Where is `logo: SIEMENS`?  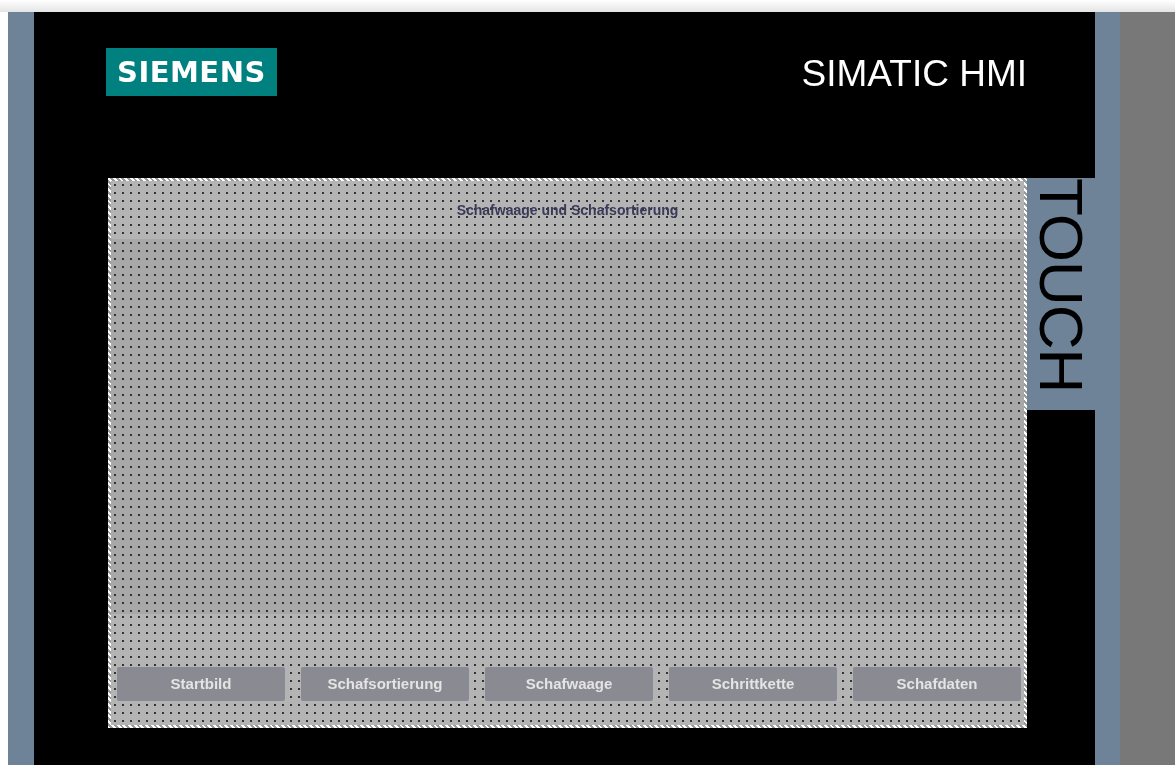
logo: SIEMENS is located at coordinates (191, 72).